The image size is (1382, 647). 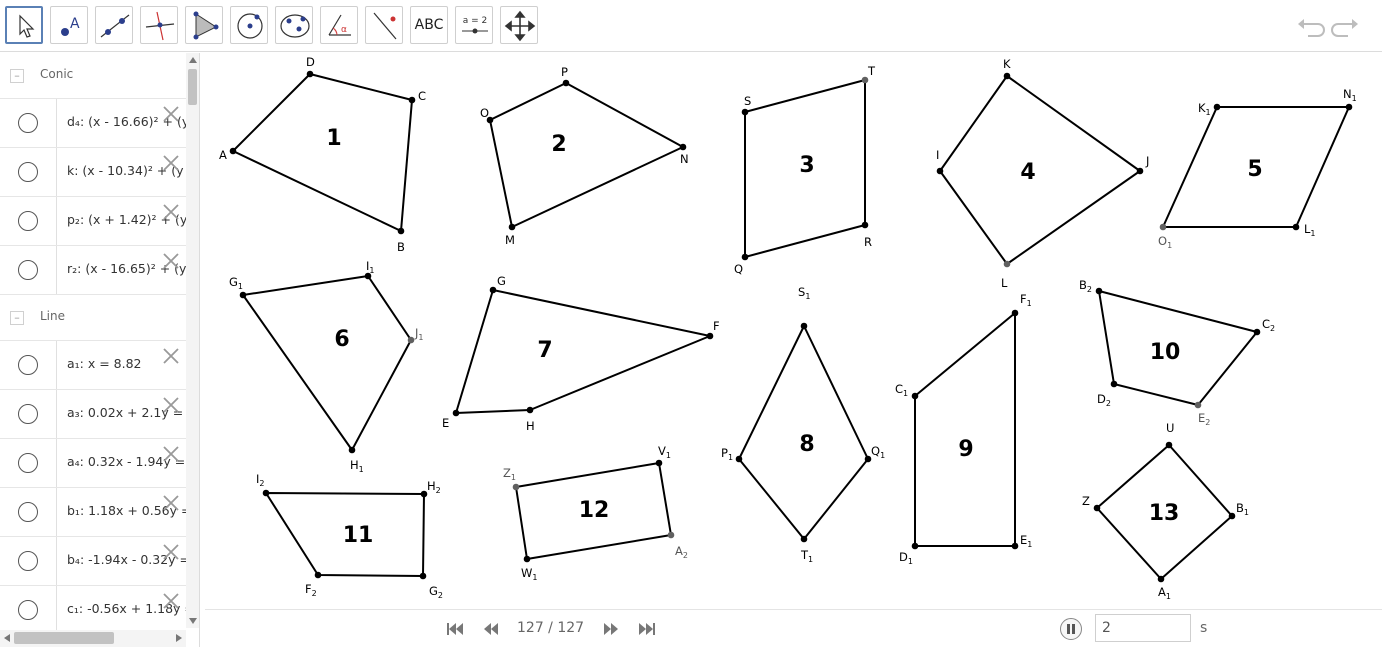 What do you see at coordinates (318, 575) in the screenshot?
I see `point-F2` at bounding box center [318, 575].